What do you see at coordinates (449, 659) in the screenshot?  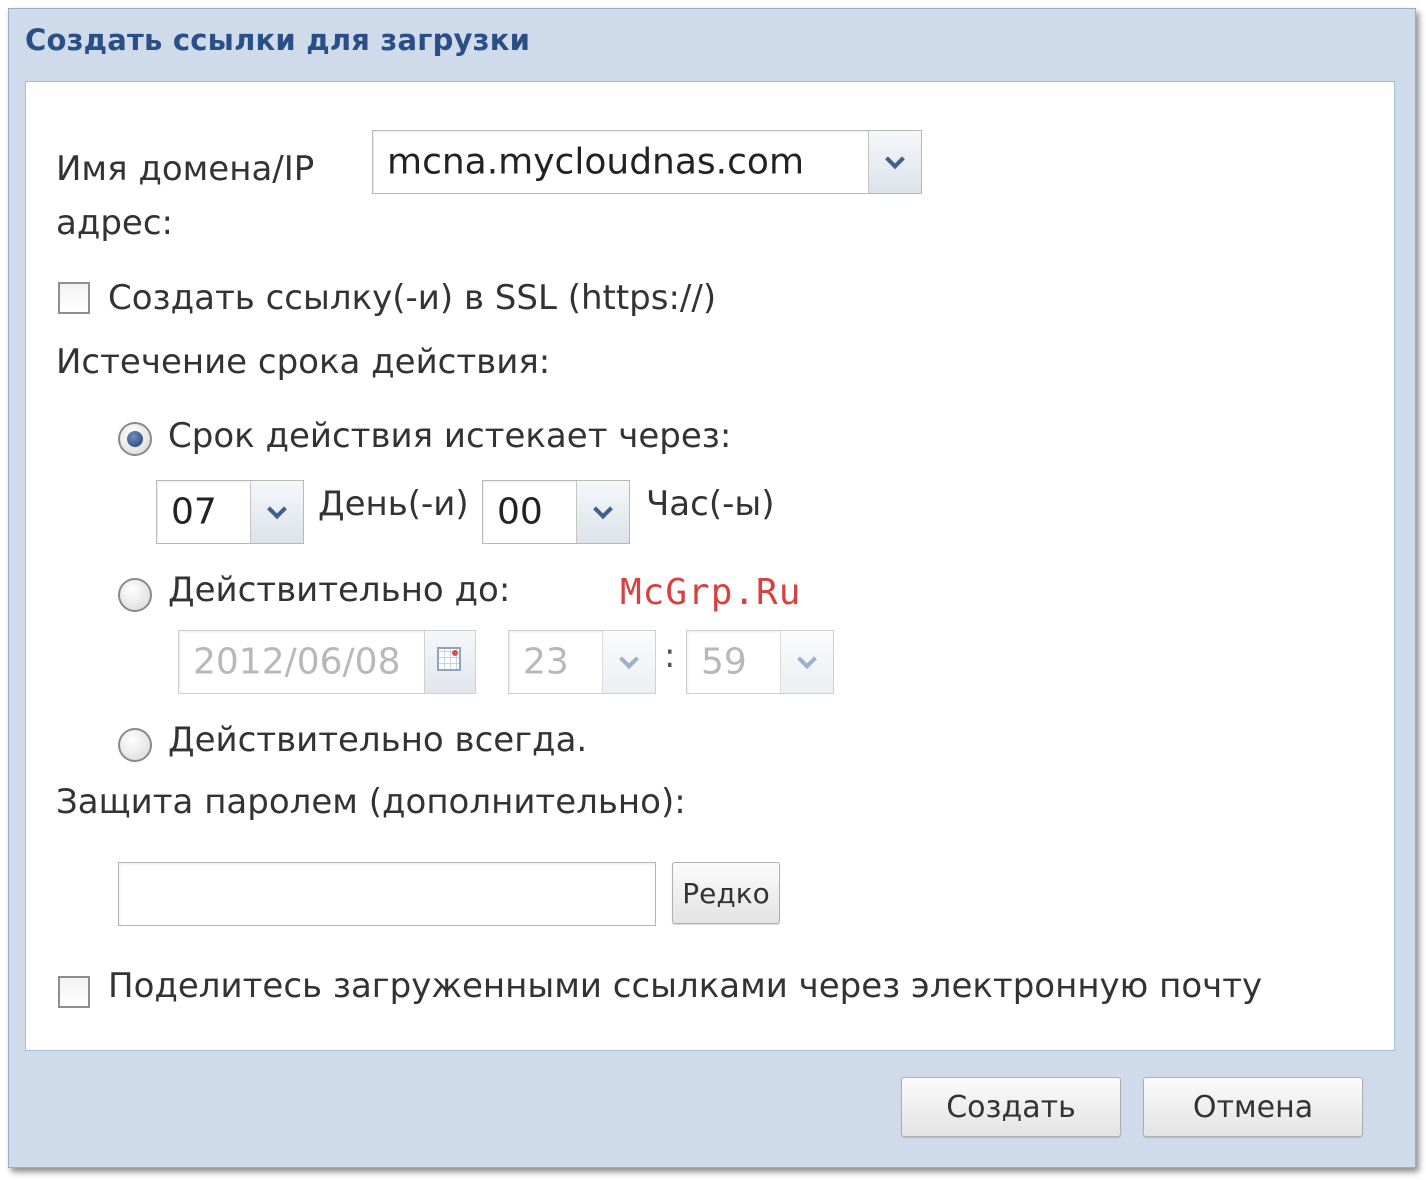 I see `calendar-icon` at bounding box center [449, 659].